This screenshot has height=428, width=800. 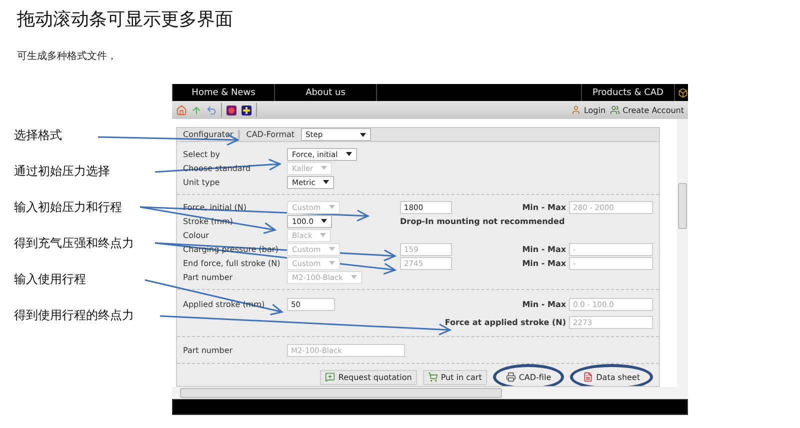 I want to click on page-heading: 拖动滚动条可显示更多界面, so click(x=125, y=20).